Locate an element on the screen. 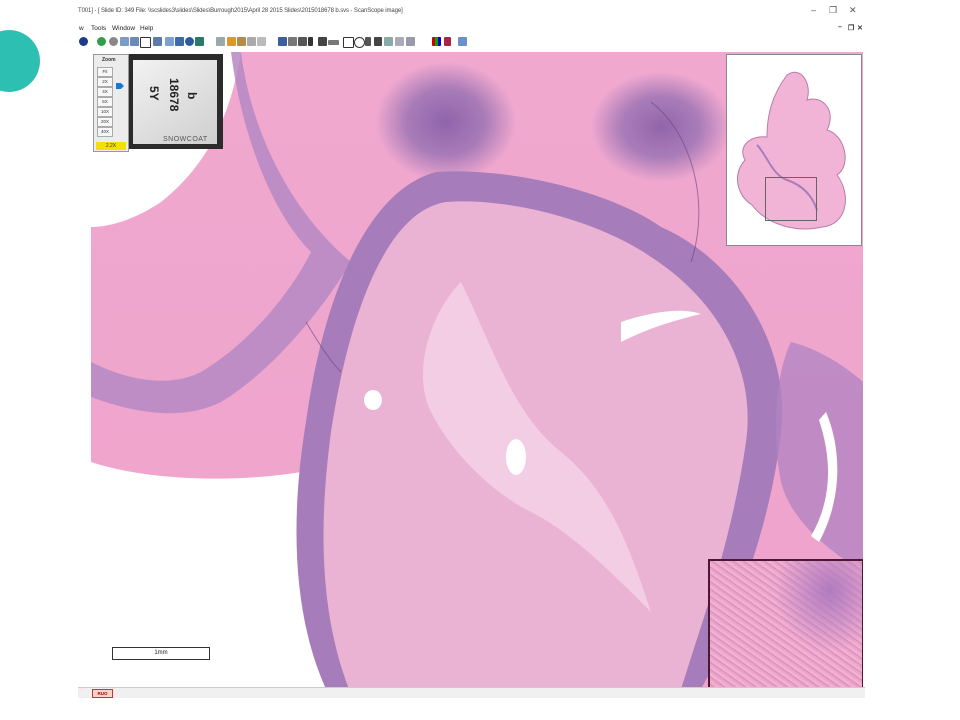  zoom-level-2x: 2X is located at coordinates (105, 82).